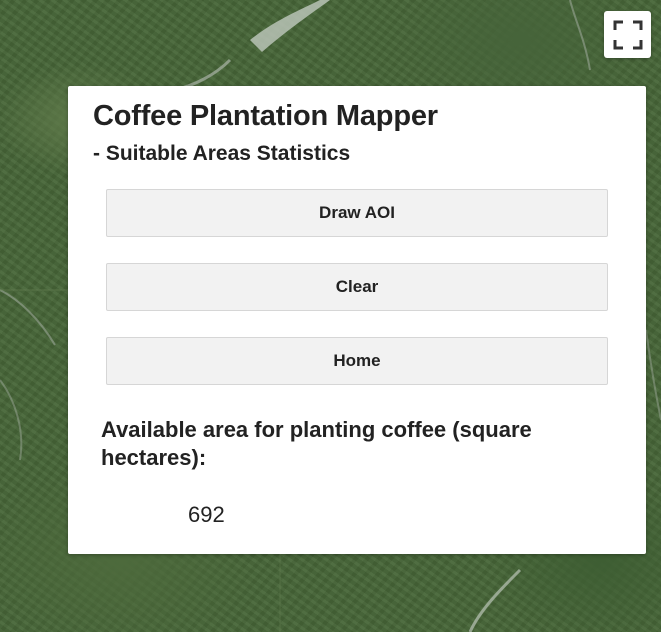  What do you see at coordinates (357, 361) in the screenshot?
I see `home-button: Home` at bounding box center [357, 361].